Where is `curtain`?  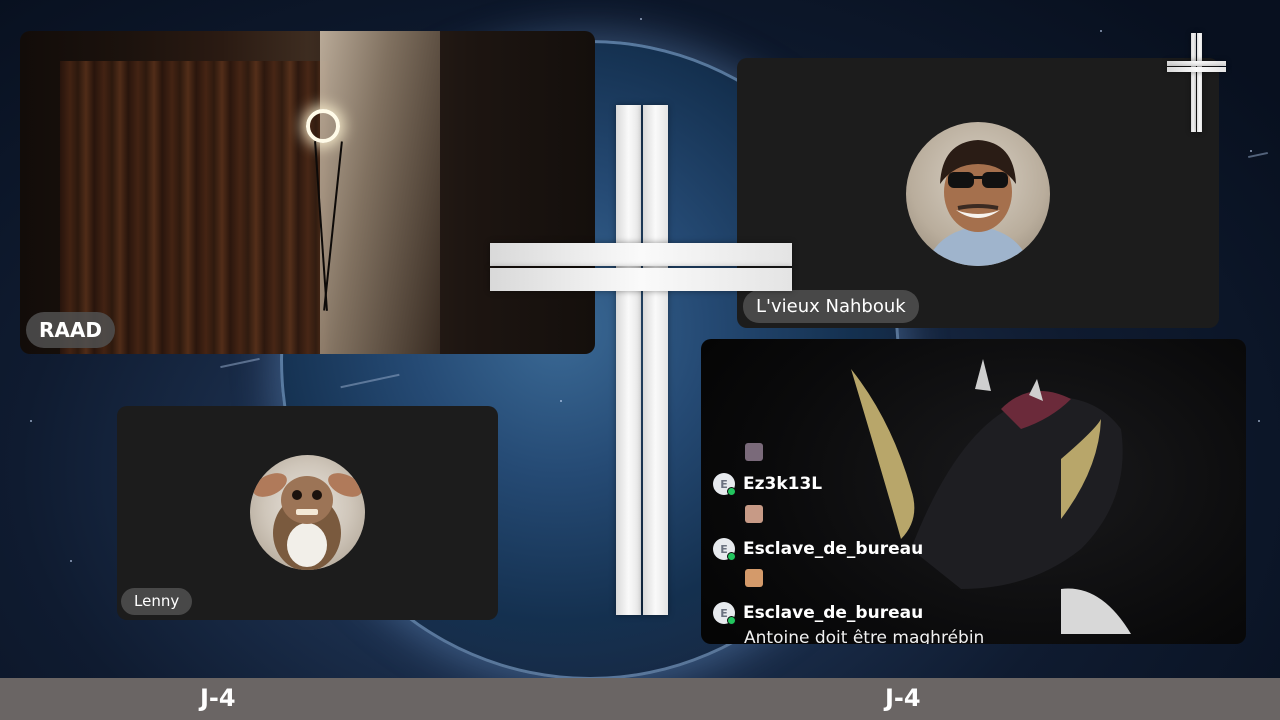 curtain is located at coordinates (195, 207).